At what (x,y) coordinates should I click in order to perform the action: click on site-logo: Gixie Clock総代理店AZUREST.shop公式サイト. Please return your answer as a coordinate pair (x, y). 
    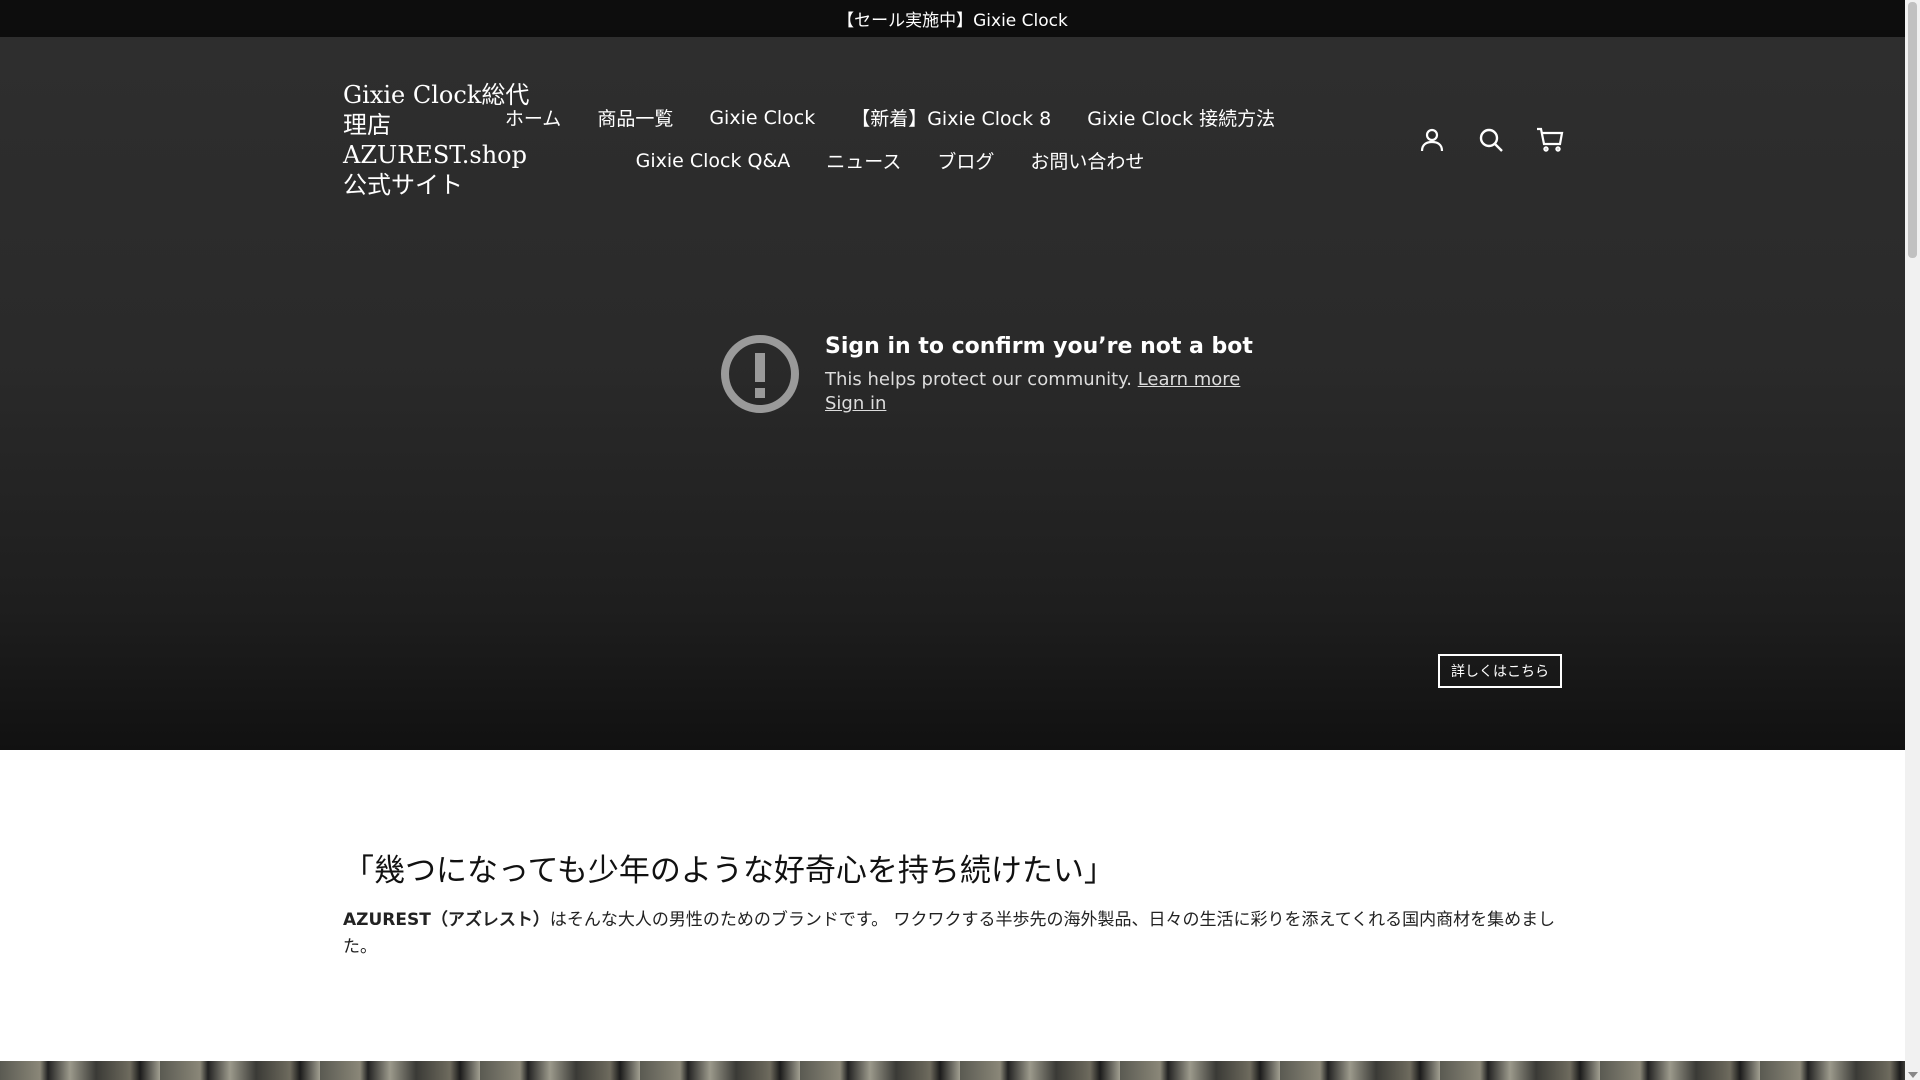
    Looking at the image, I should click on (443, 140).